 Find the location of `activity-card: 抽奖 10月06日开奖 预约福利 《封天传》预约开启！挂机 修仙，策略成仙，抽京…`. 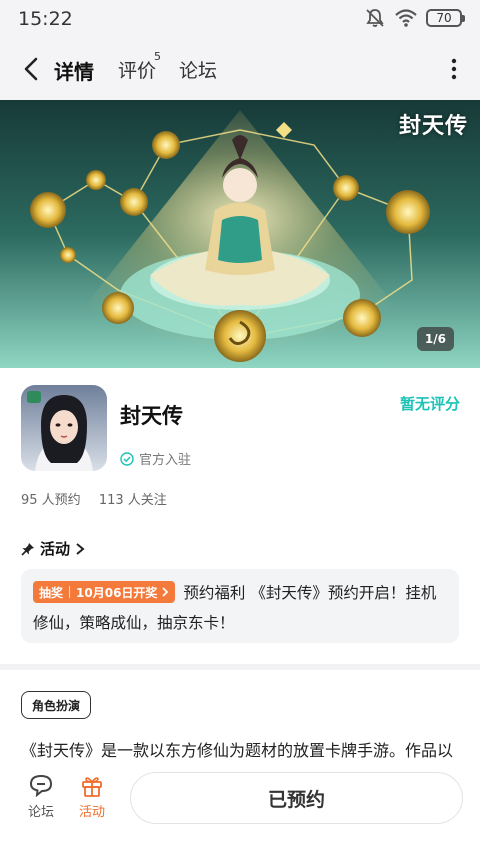

activity-card: 抽奖 10月06日开奖 预约福利 《封天传》预约开启！挂机 修仙，策略成仙，抽京… is located at coordinates (240, 606).